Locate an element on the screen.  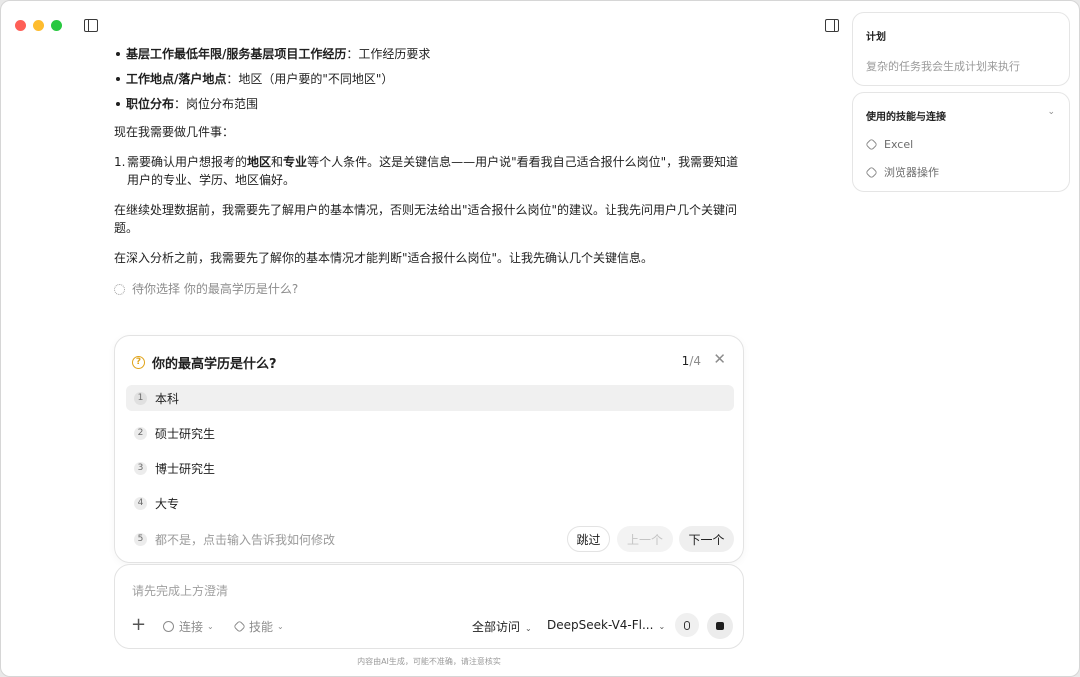
minimize-window-button is located at coordinates (38, 25).